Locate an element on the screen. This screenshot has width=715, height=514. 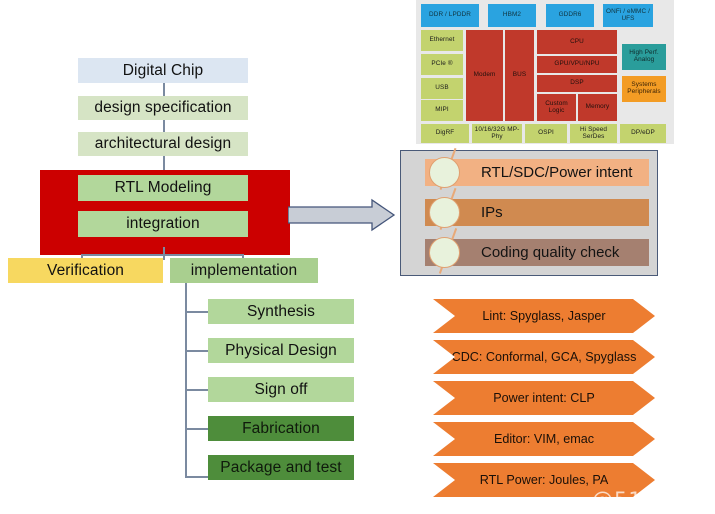
soc-block-custom-logic-label: Custom Logic is located at coordinates (556, 106).